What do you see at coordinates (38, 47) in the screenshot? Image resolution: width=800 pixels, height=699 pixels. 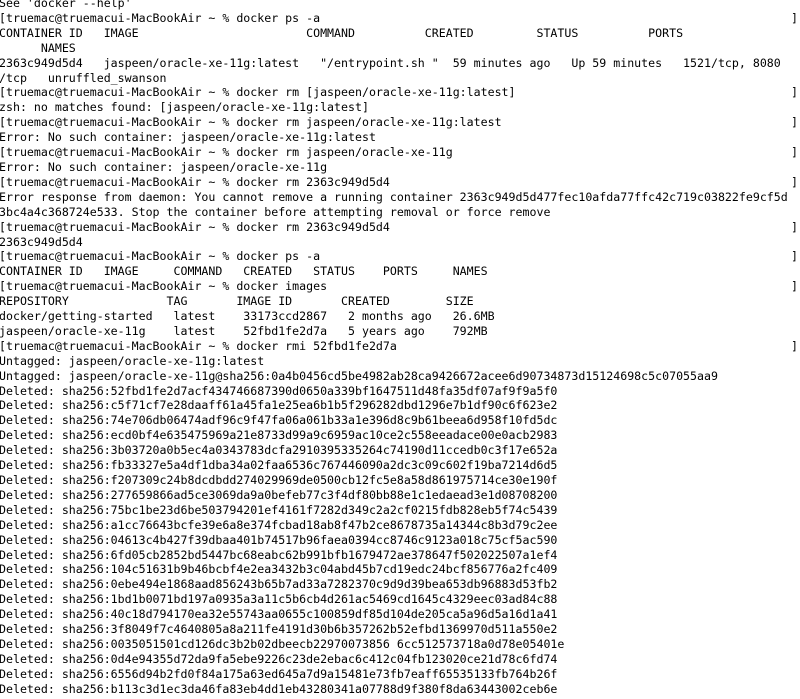 I see `terminal-line-text: NAMES` at bounding box center [38, 47].